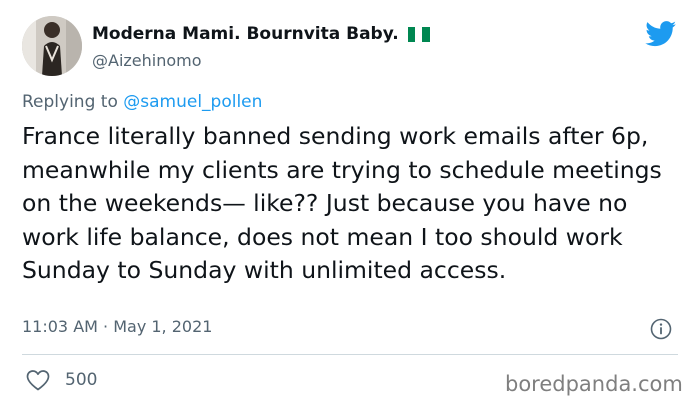 Image resolution: width=700 pixels, height=409 pixels. What do you see at coordinates (61, 380) in the screenshot?
I see `like-button: 500` at bounding box center [61, 380].